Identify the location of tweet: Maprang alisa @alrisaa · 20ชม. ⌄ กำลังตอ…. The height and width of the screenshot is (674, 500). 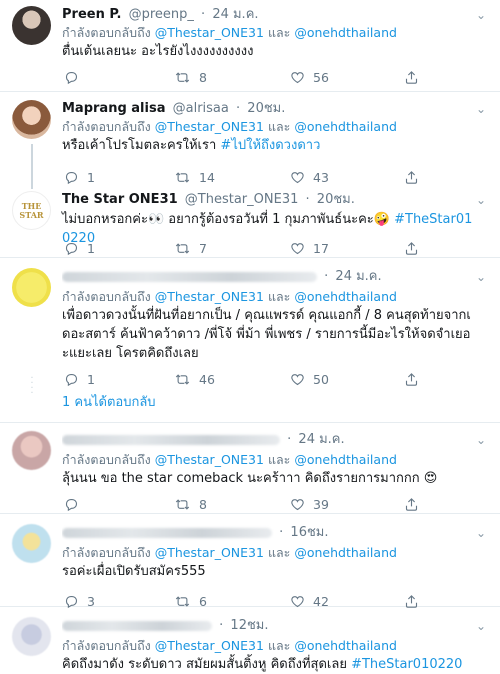
(250, 140).